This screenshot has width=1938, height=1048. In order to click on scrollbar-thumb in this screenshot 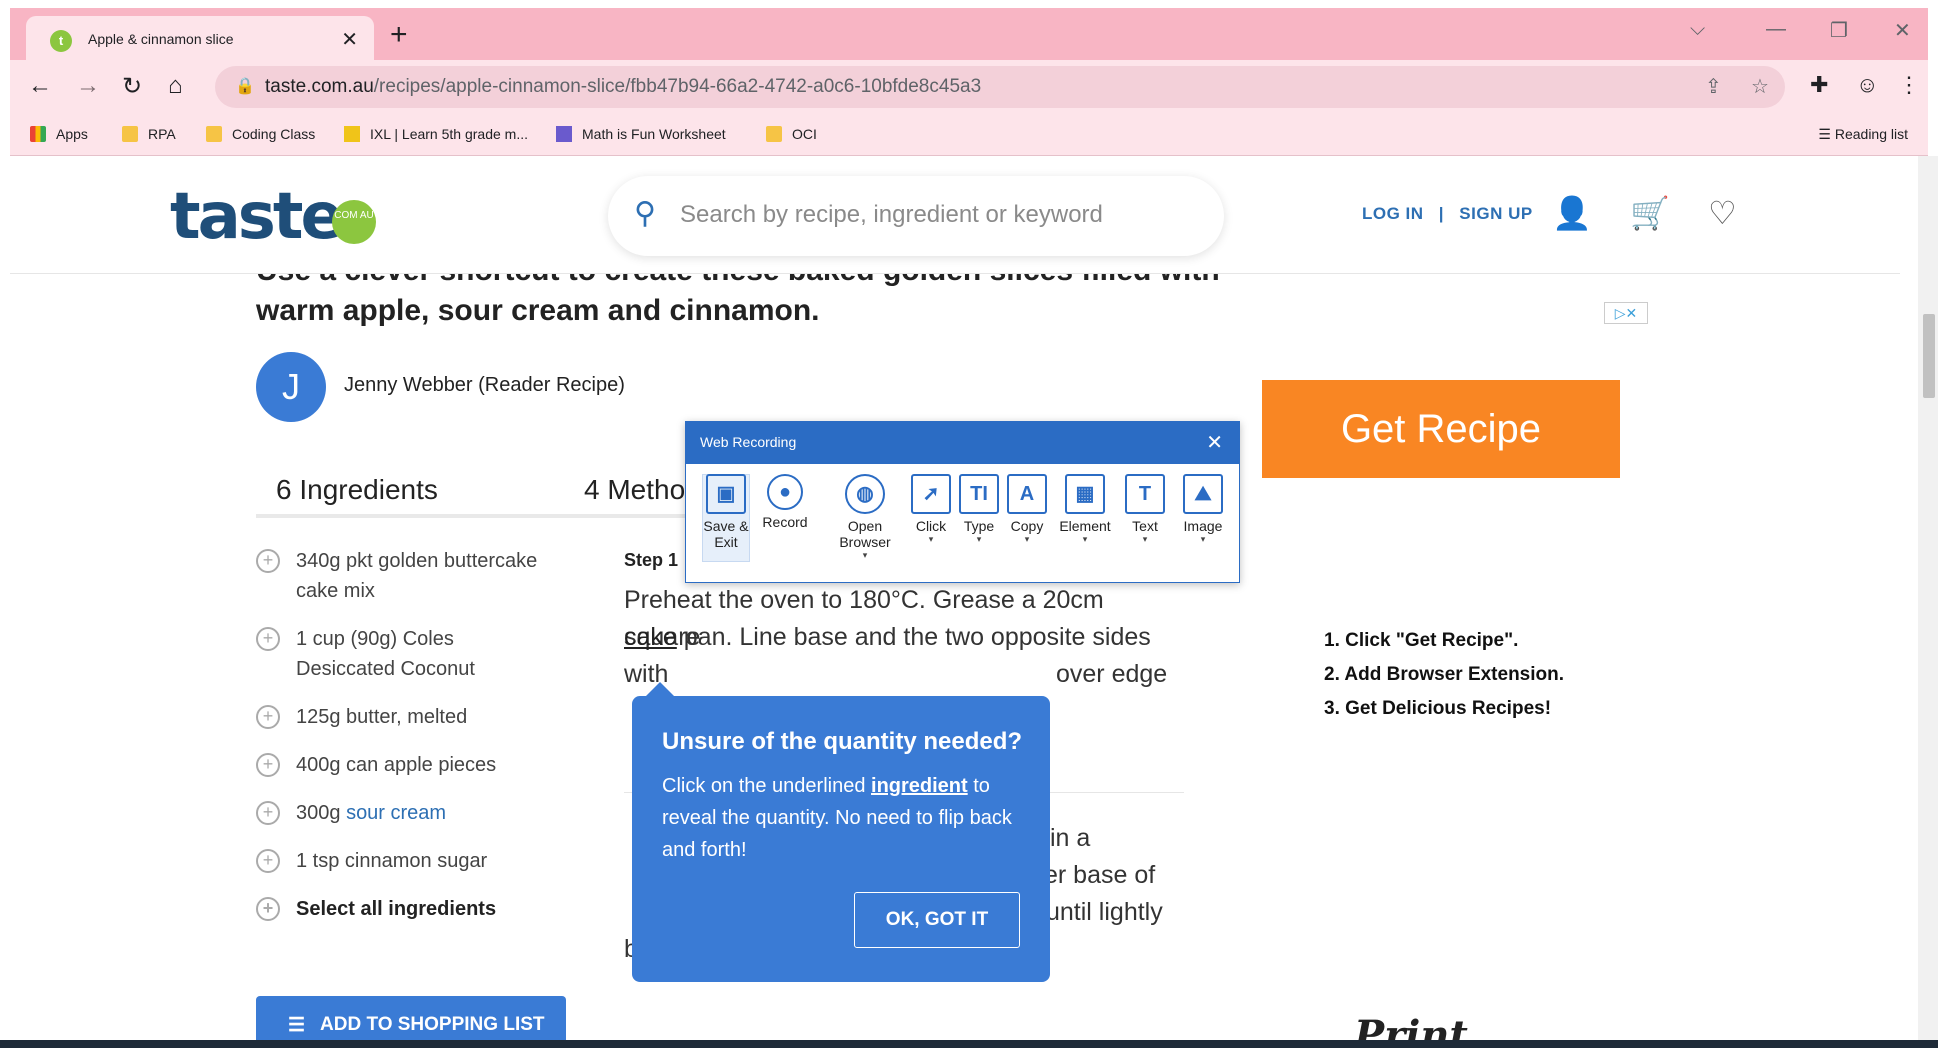, I will do `click(1929, 356)`.